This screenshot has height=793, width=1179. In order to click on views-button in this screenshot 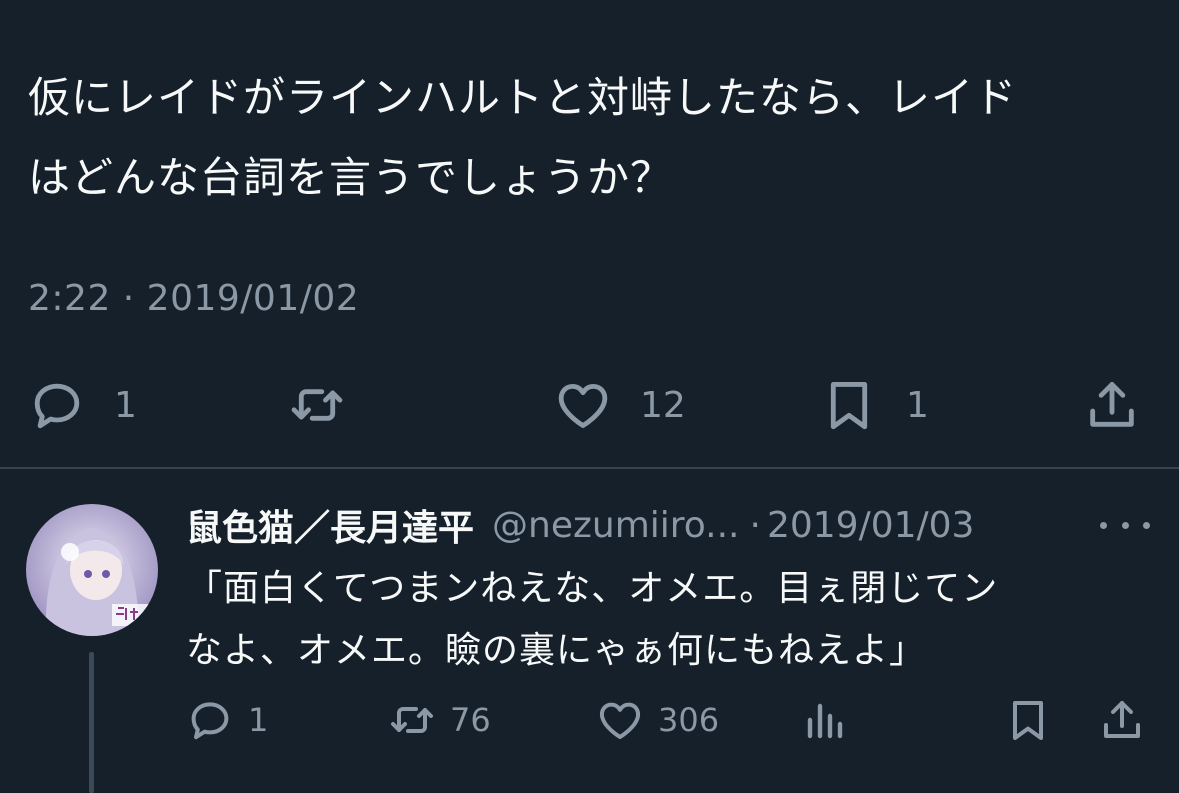, I will do `click(824, 720)`.